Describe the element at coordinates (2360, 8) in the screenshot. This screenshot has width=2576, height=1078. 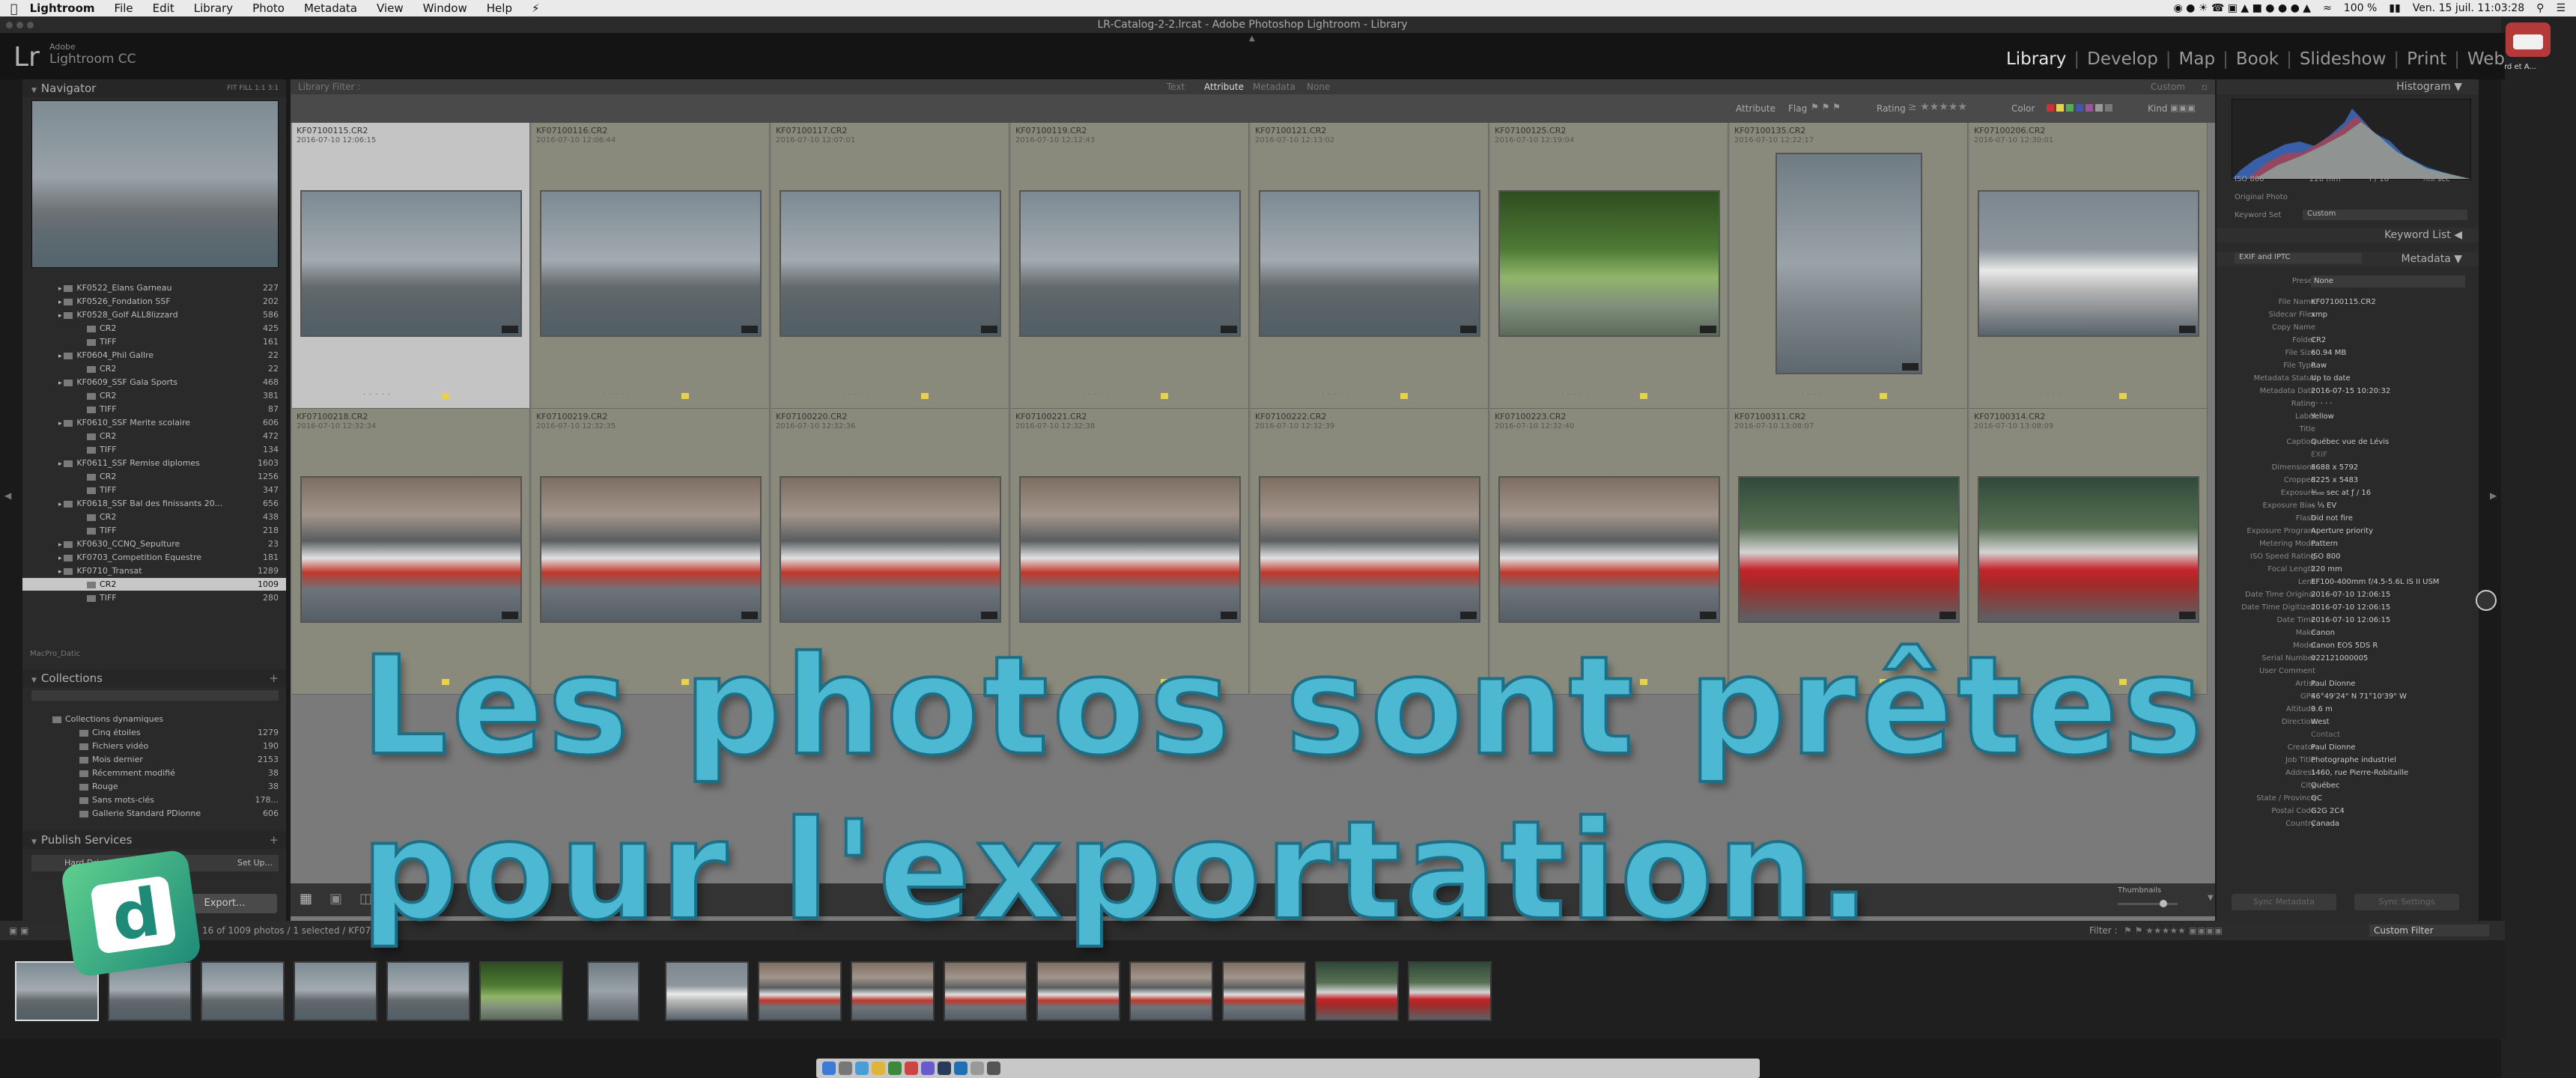
I see `battery-percent: 100 %` at that location.